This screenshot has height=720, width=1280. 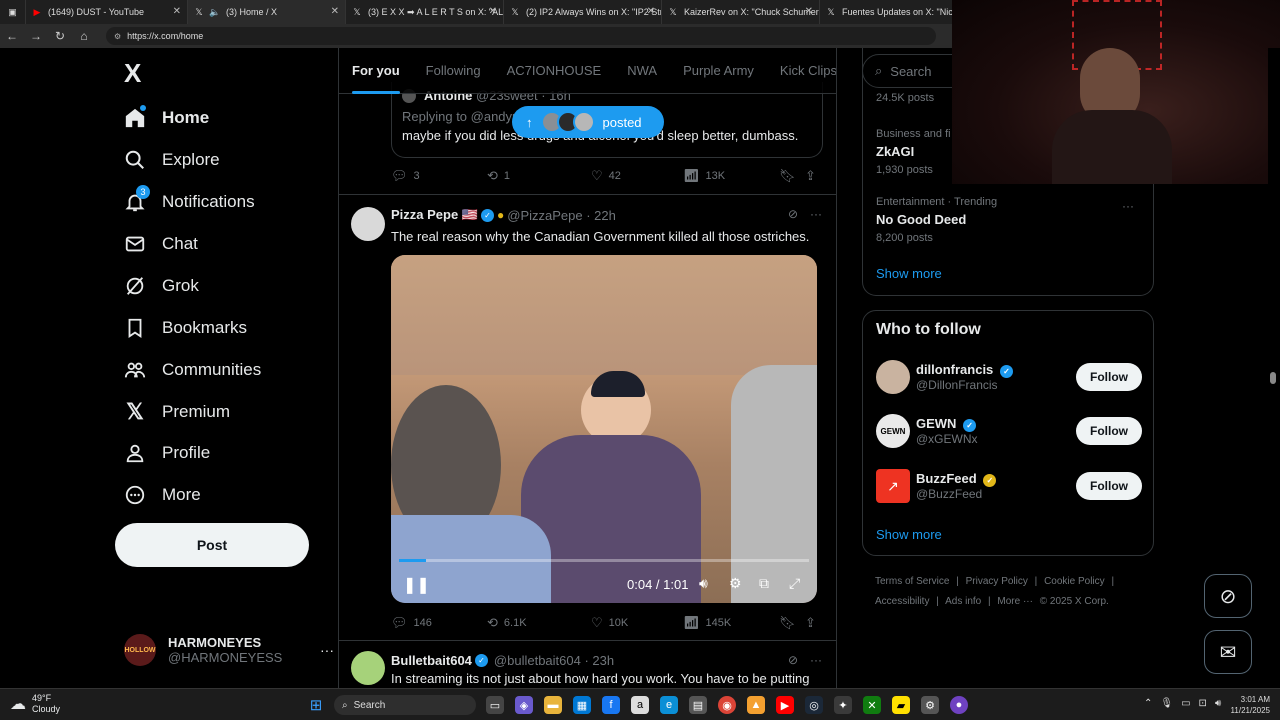 I want to click on follow-suggestion: GEWN GEWN ✓ @xGEWNx Follow, so click(x=1009, y=431).